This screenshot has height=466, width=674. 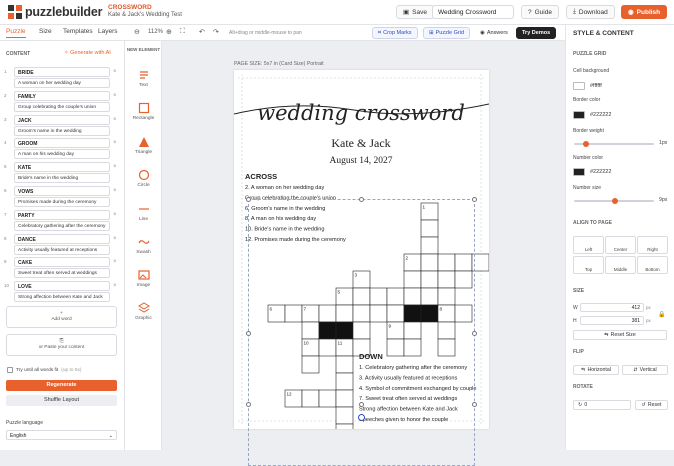 I want to click on width-input: 412, so click(x=612, y=307).